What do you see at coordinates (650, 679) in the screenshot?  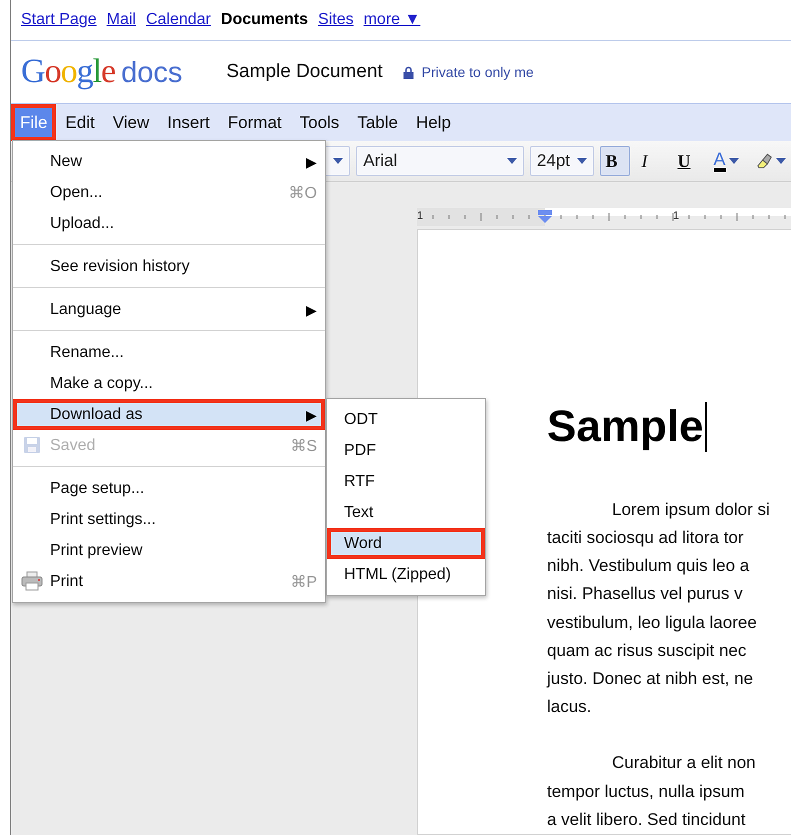 I see `paragraph-line: justo. Donec at nibh est, ne` at bounding box center [650, 679].